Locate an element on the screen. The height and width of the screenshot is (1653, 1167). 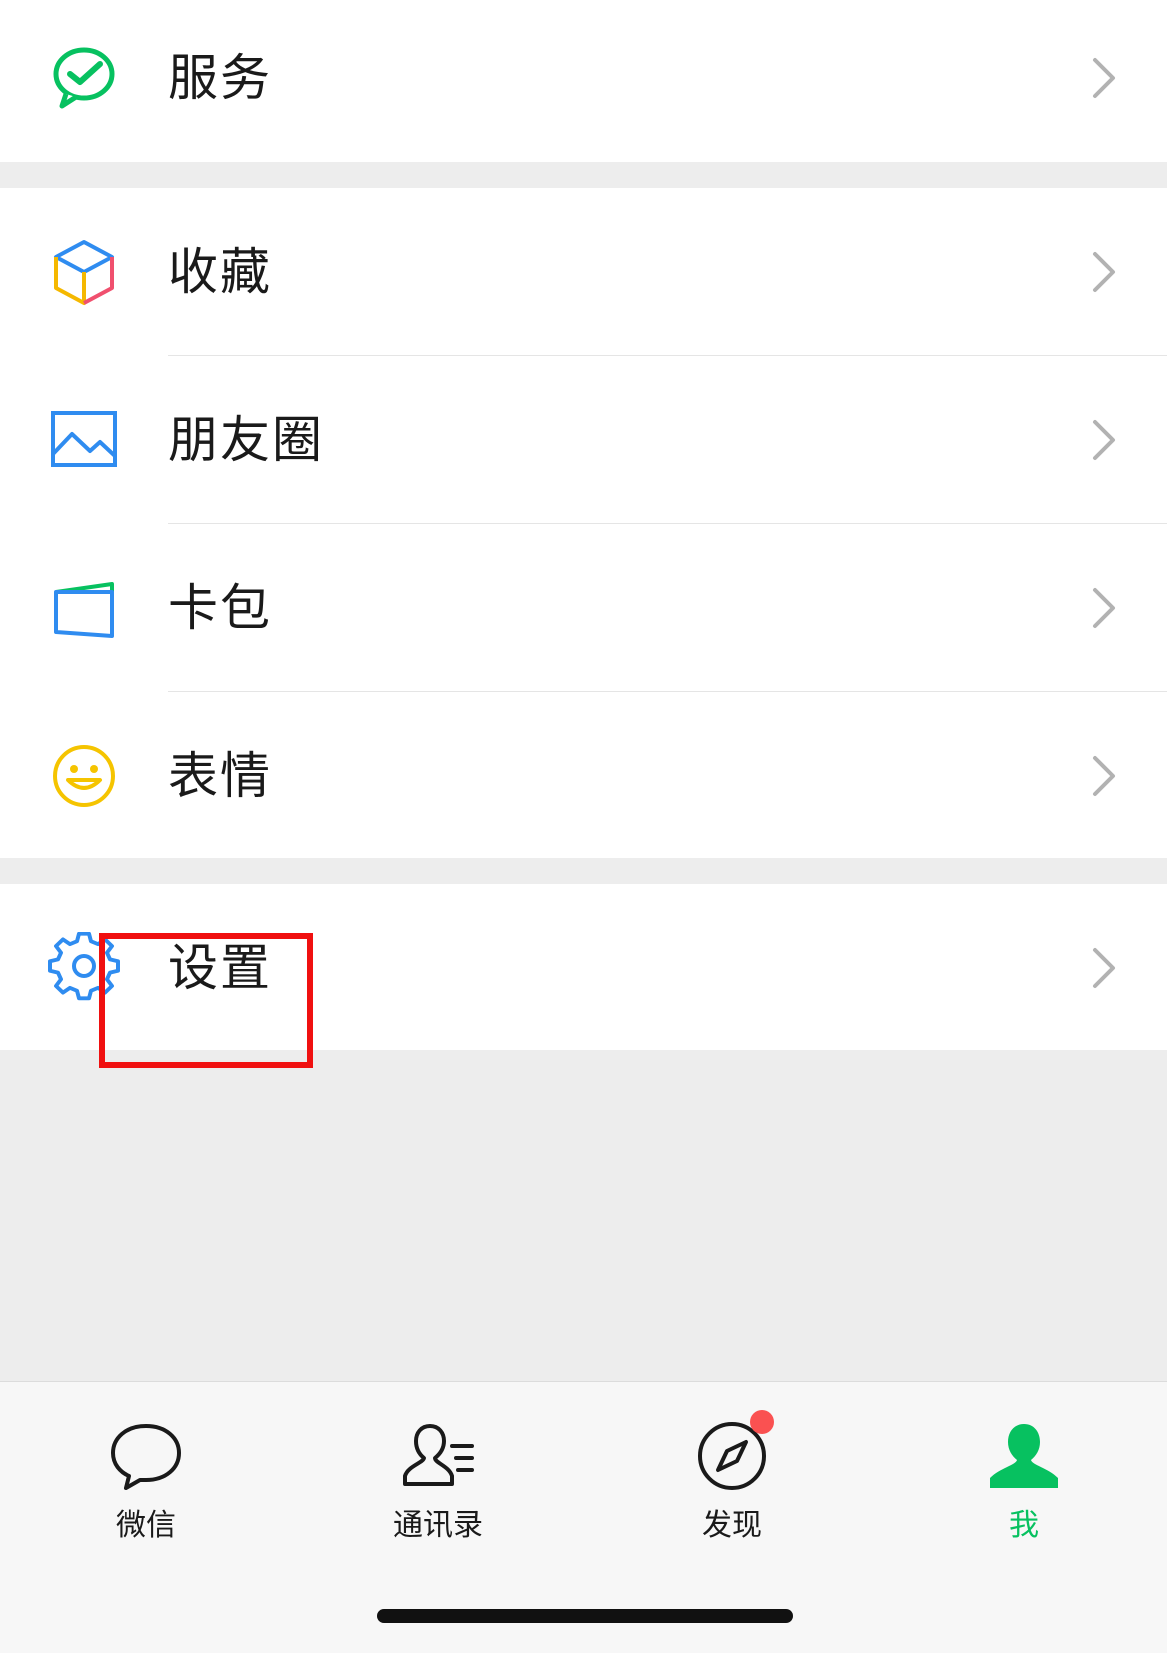
chat-bubble-icon is located at coordinates (146, 1456).